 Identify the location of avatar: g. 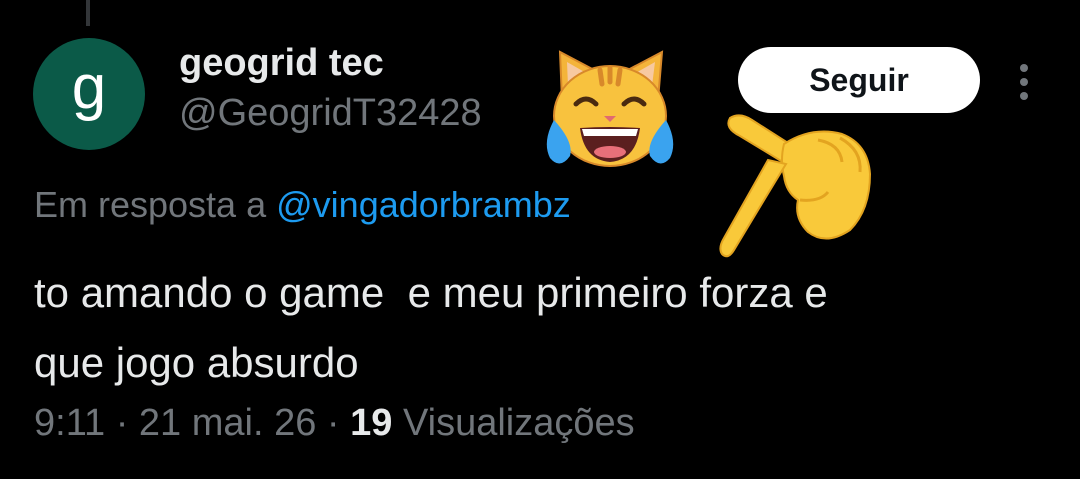
(89, 94).